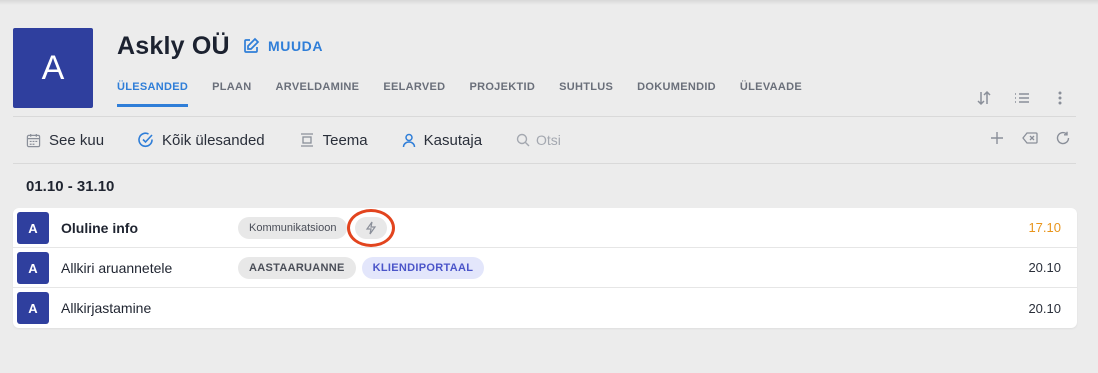  I want to click on topic-filter: Teema, so click(333, 140).